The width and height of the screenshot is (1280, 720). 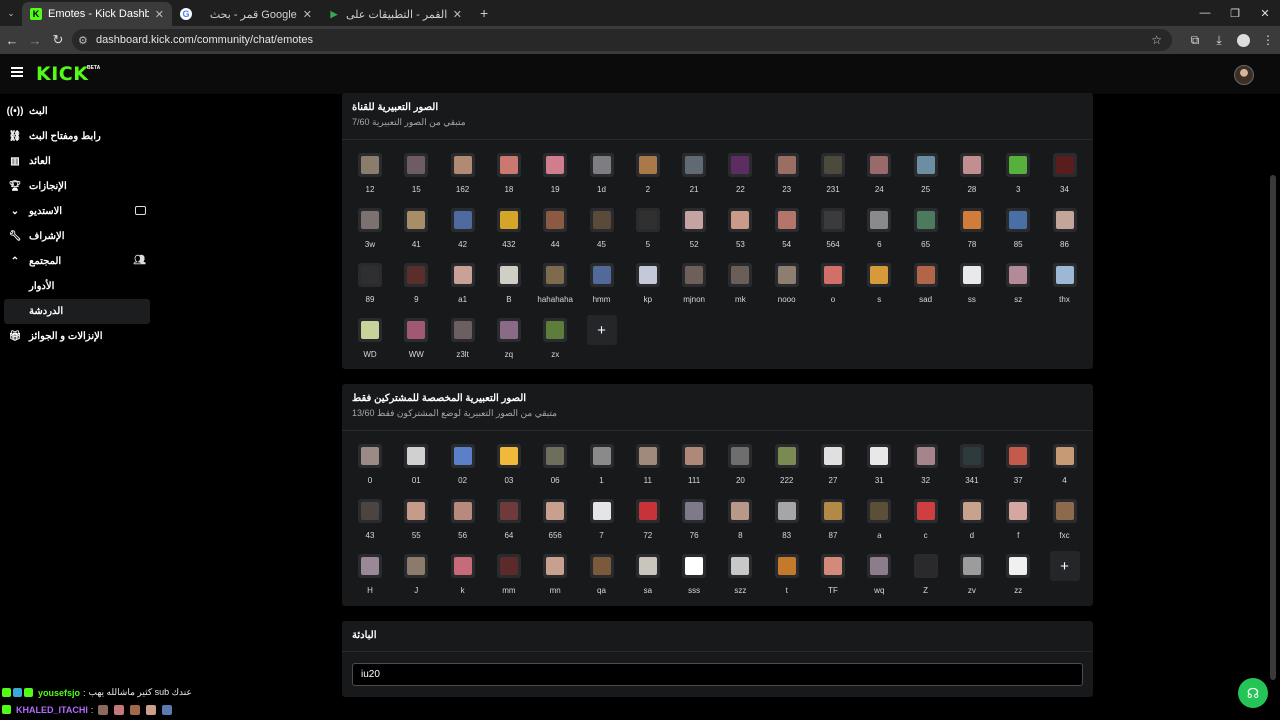 I want to click on tab-search-chevron-icon: ⌄, so click(x=11, y=13).